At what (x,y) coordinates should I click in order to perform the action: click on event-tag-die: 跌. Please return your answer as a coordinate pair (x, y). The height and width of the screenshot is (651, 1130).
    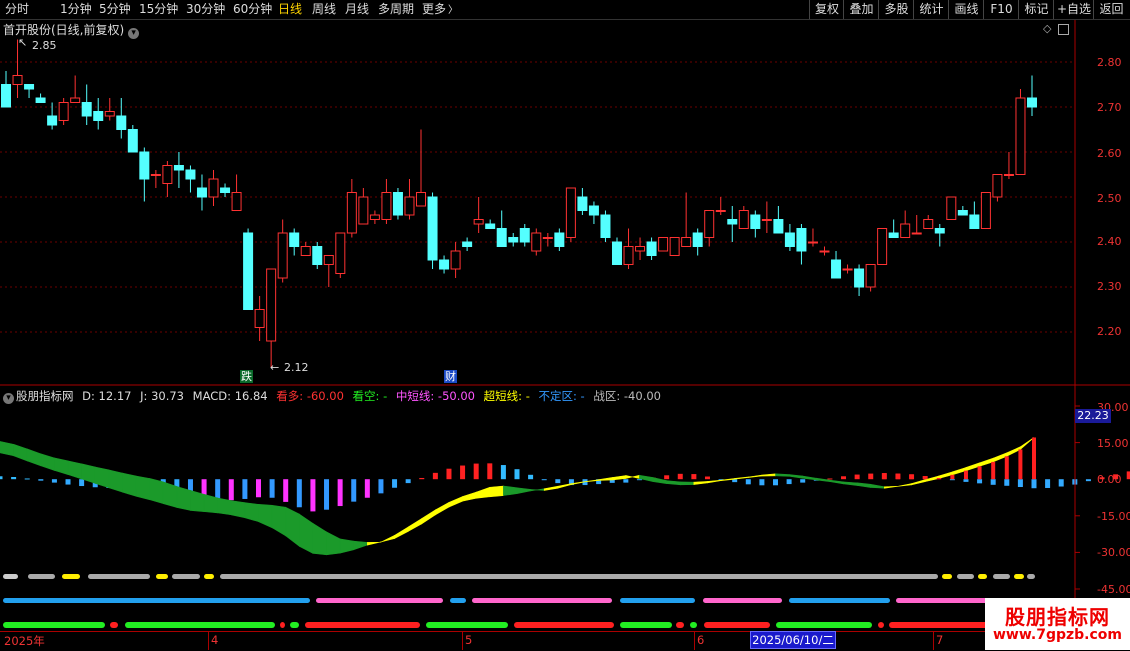
    Looking at the image, I should click on (246, 376).